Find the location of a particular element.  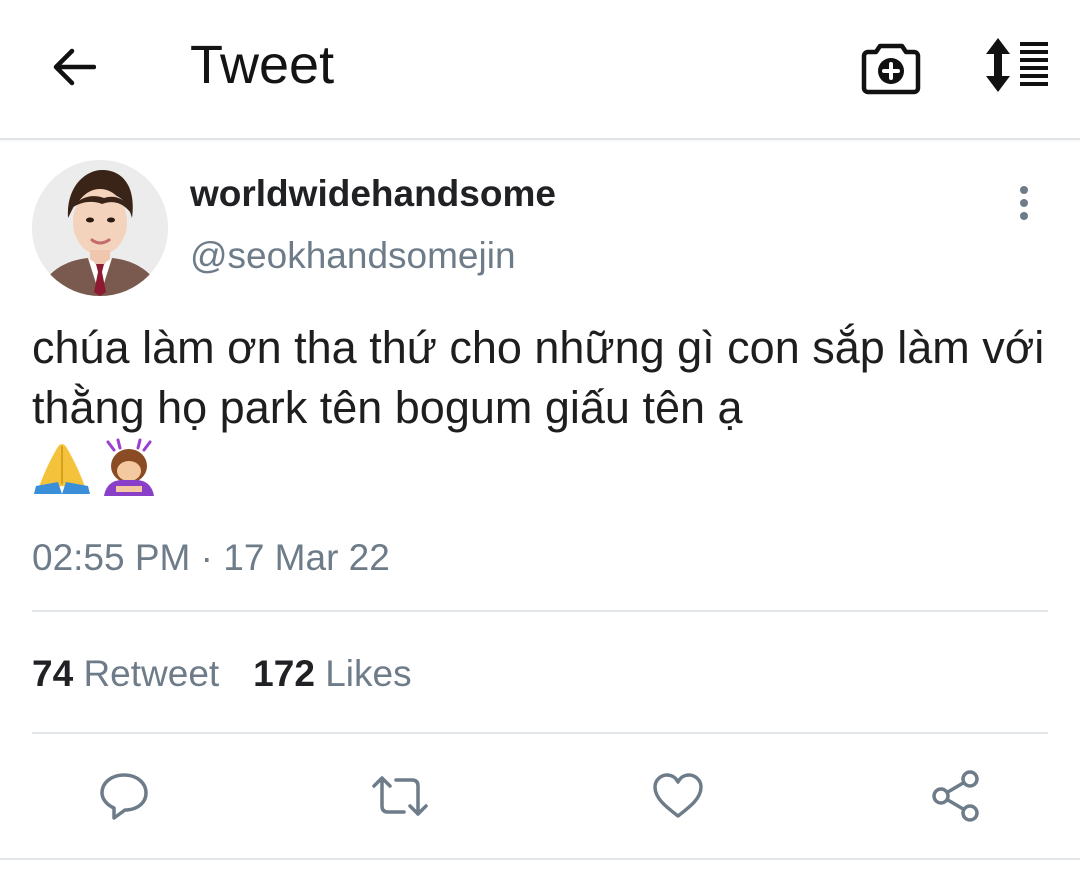

likes-count: 172 is located at coordinates (284, 673).